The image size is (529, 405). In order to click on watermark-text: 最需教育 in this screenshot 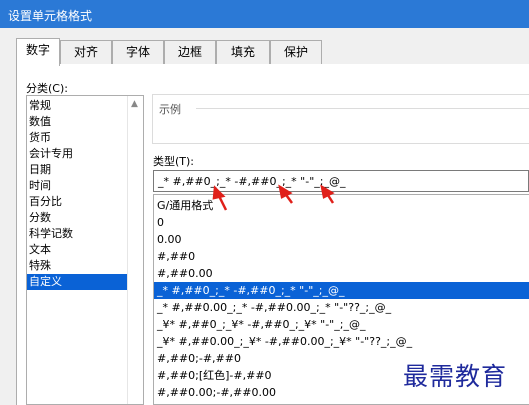, I will do `click(455, 376)`.